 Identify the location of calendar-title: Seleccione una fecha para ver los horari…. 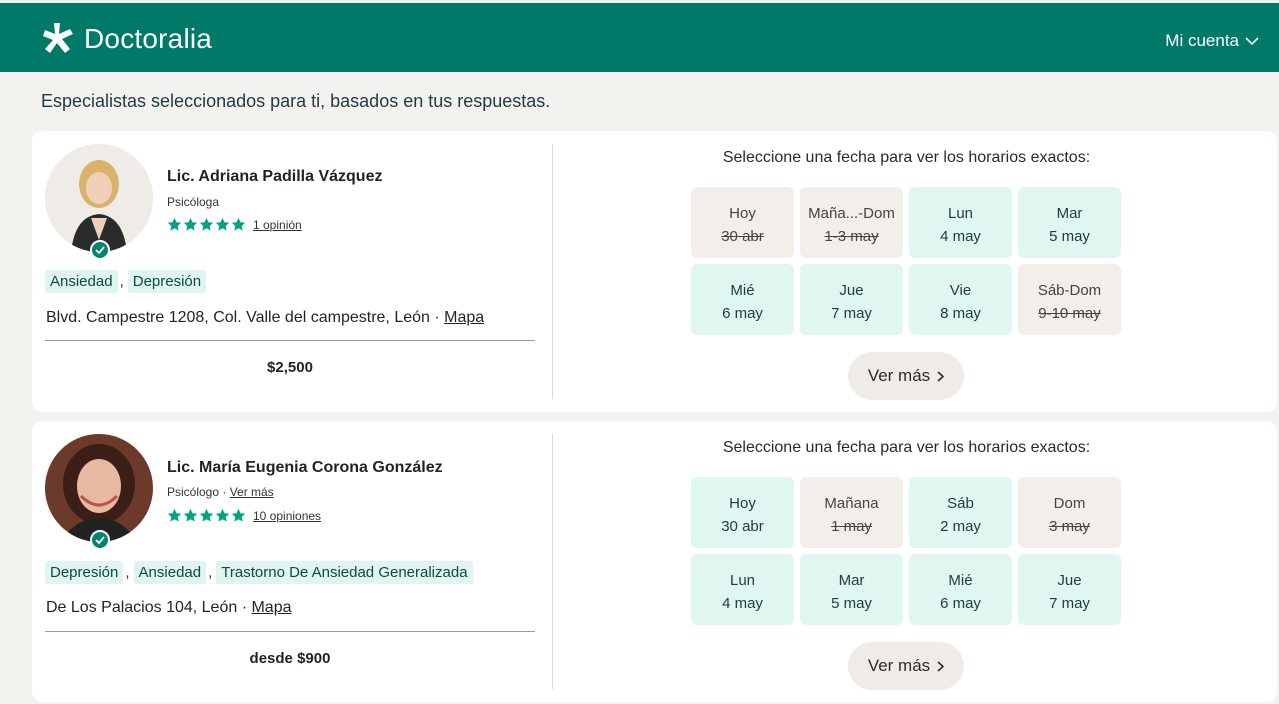
(906, 447).